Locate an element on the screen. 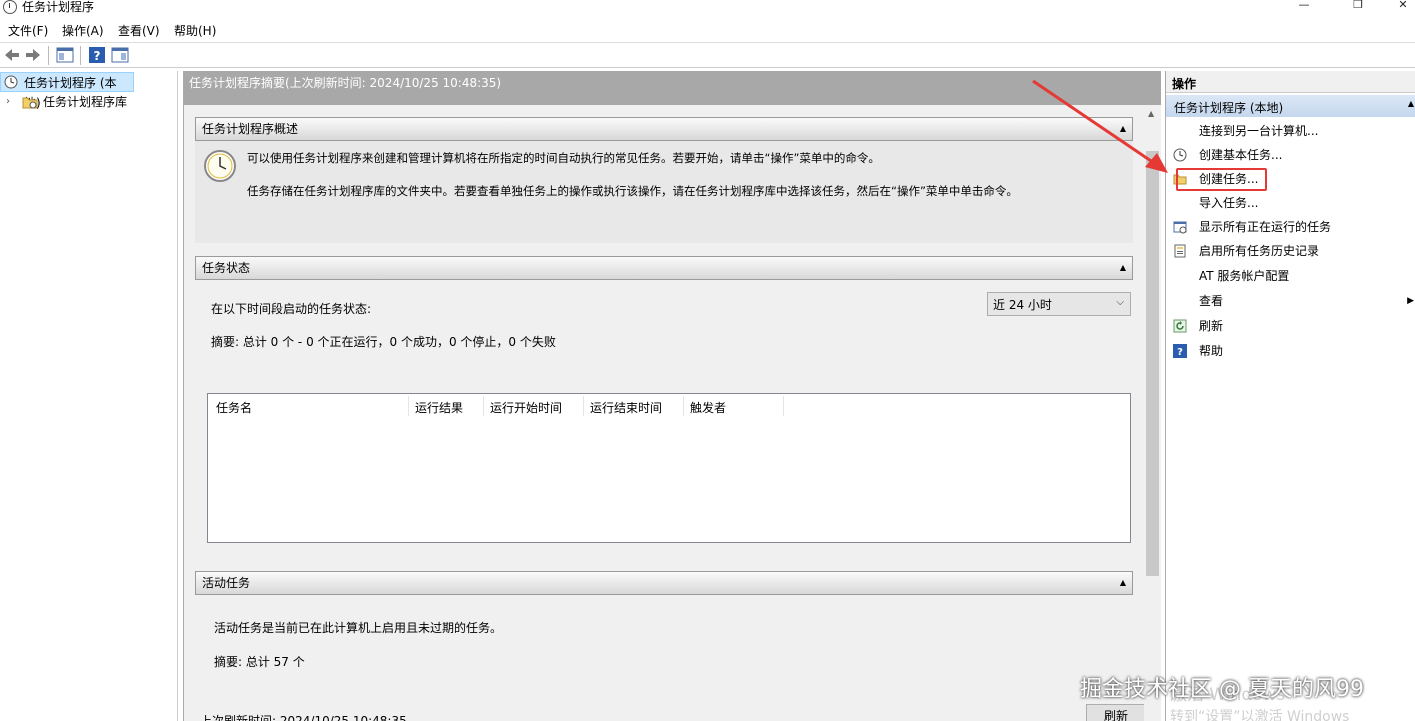 The width and height of the screenshot is (1415, 721). action-label: 查看 is located at coordinates (1211, 301).